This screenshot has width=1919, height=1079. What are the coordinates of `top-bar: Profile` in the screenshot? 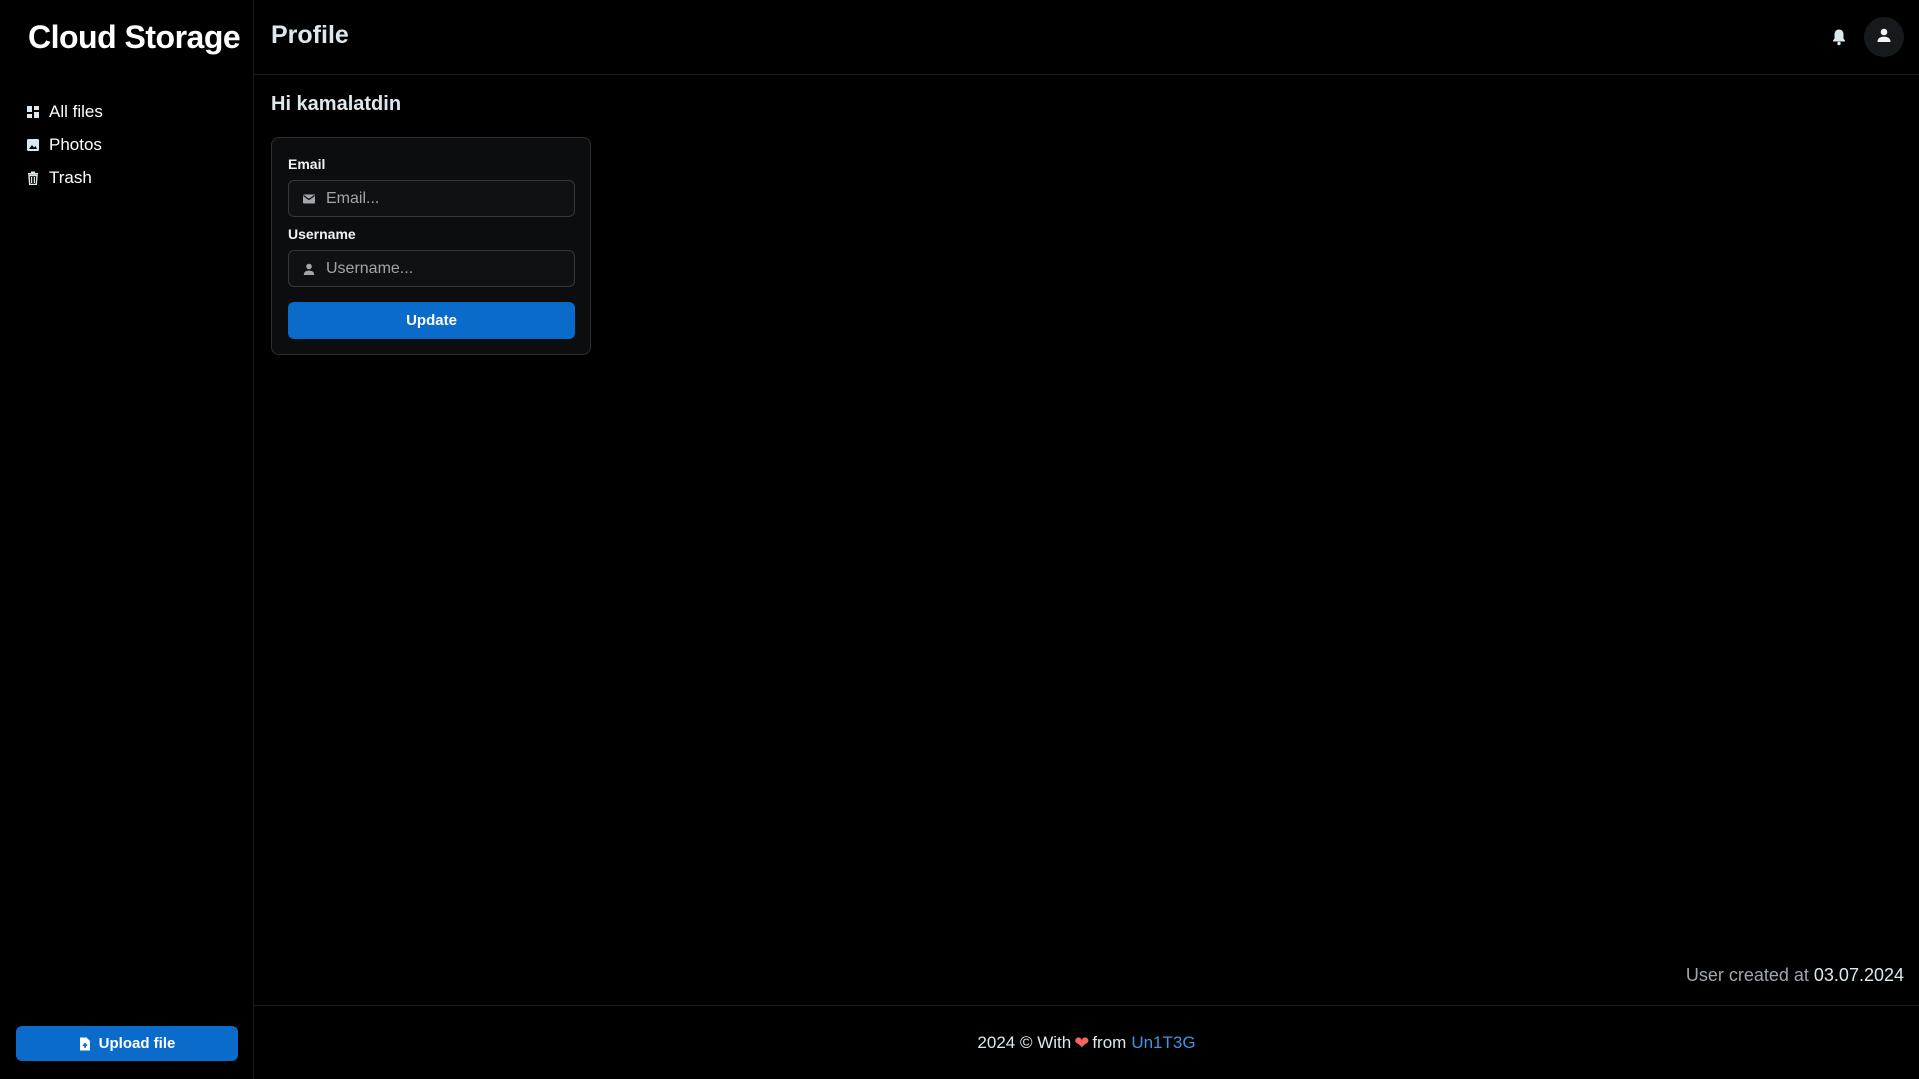 It's located at (1086, 37).